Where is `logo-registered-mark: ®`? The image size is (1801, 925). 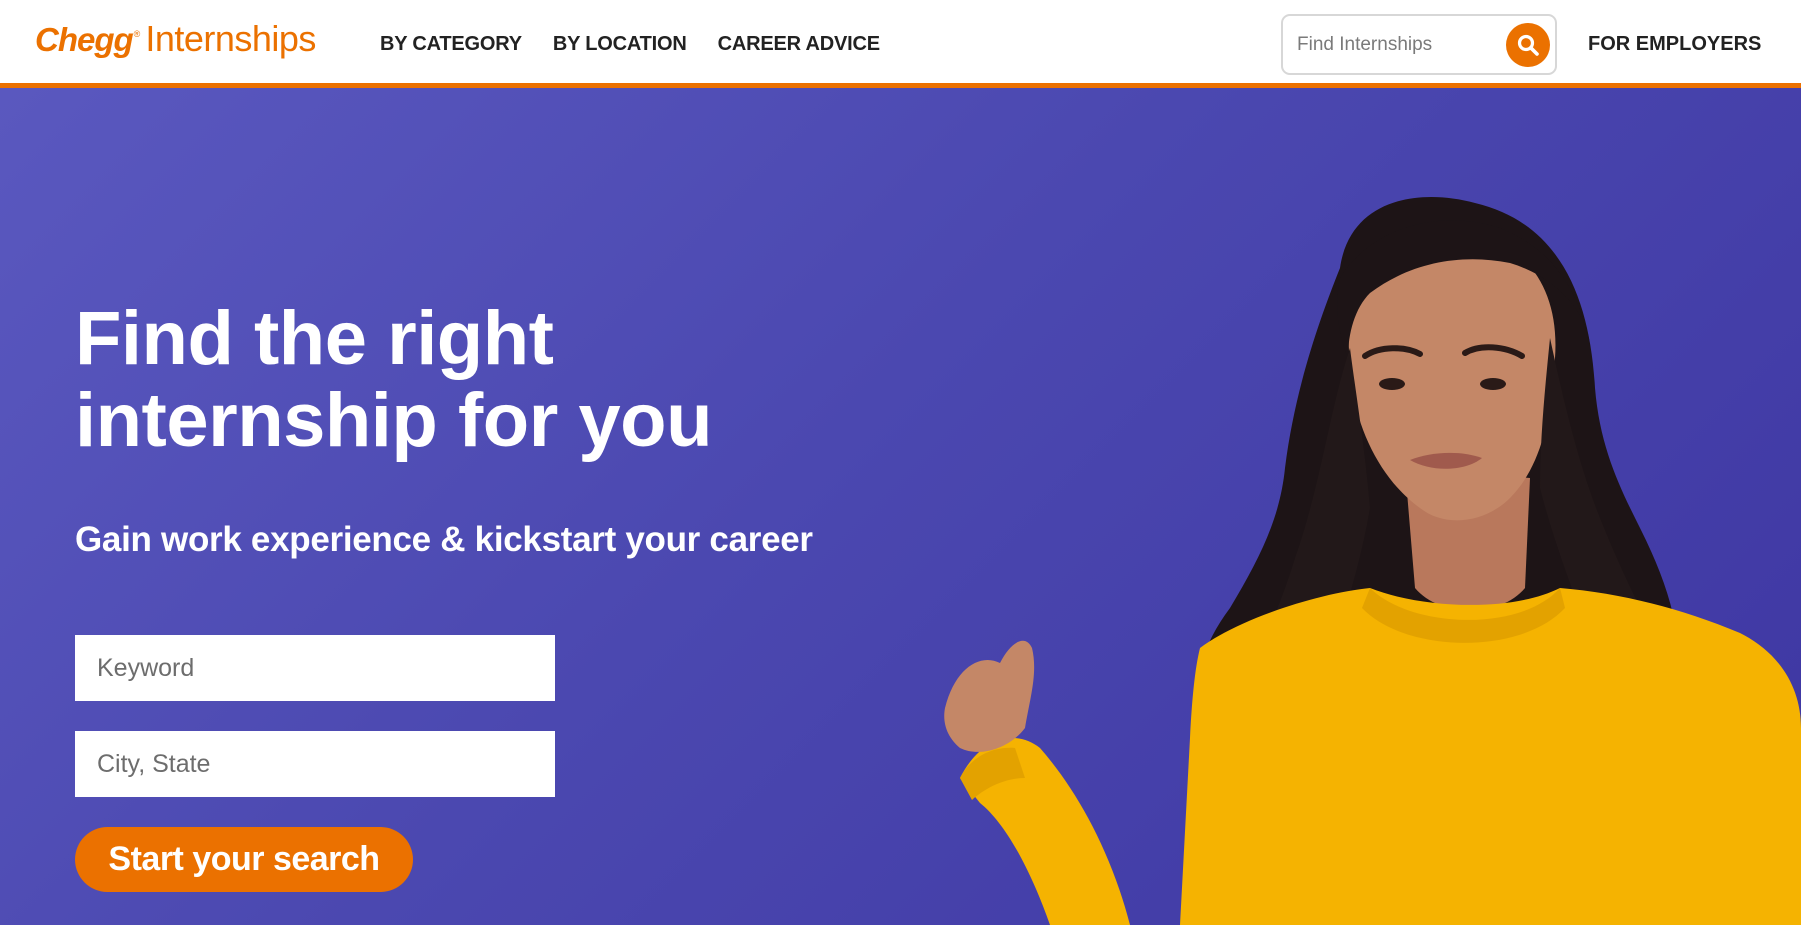 logo-registered-mark: ® is located at coordinates (137, 34).